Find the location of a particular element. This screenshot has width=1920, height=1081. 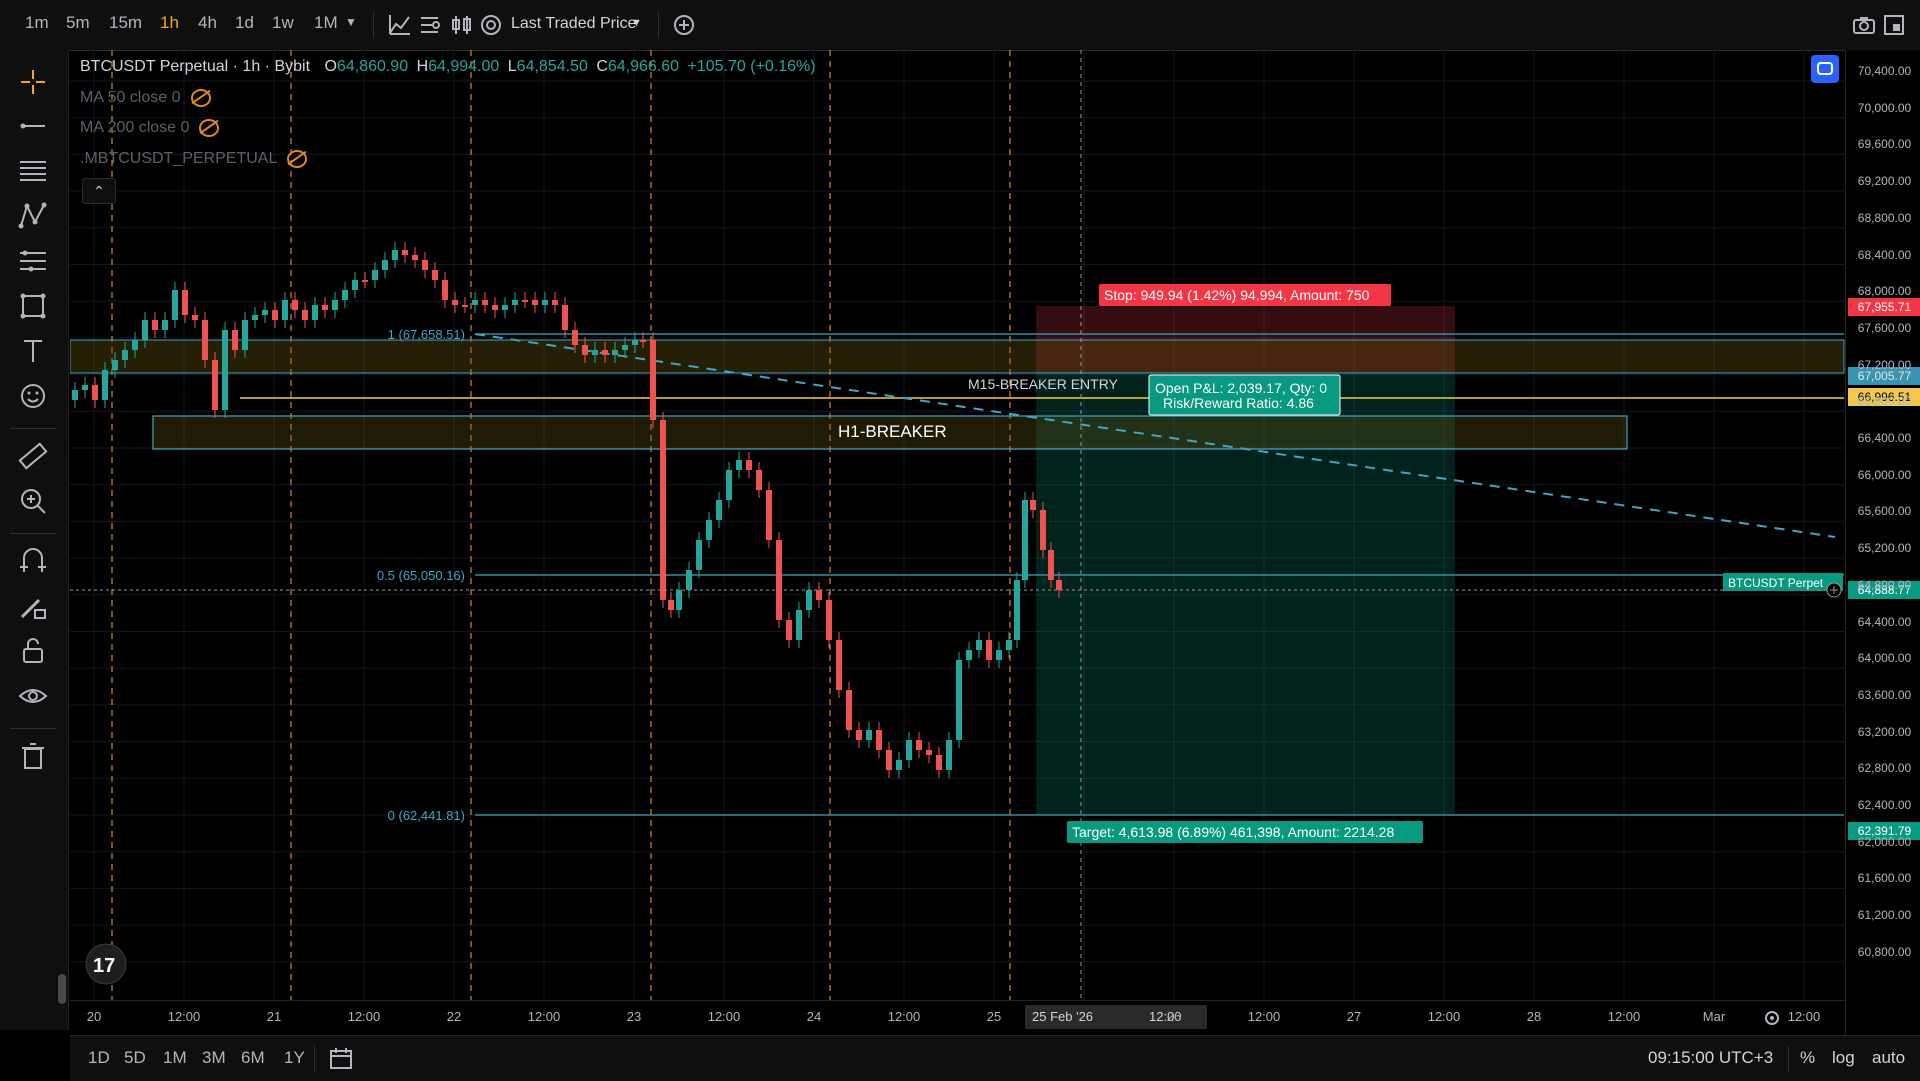

crosshair-time-label: 25 Feb '26 is located at coordinates (1063, 1016).